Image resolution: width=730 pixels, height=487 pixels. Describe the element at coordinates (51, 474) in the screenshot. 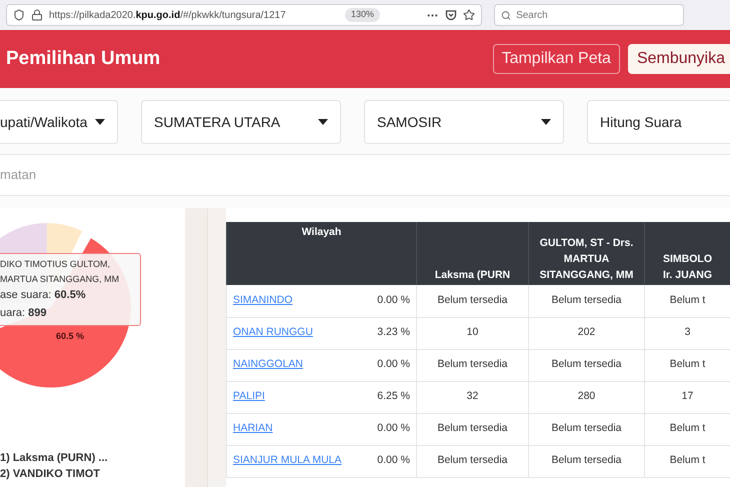

I see `legend-item: 2) VANDIKO TIMOT` at that location.